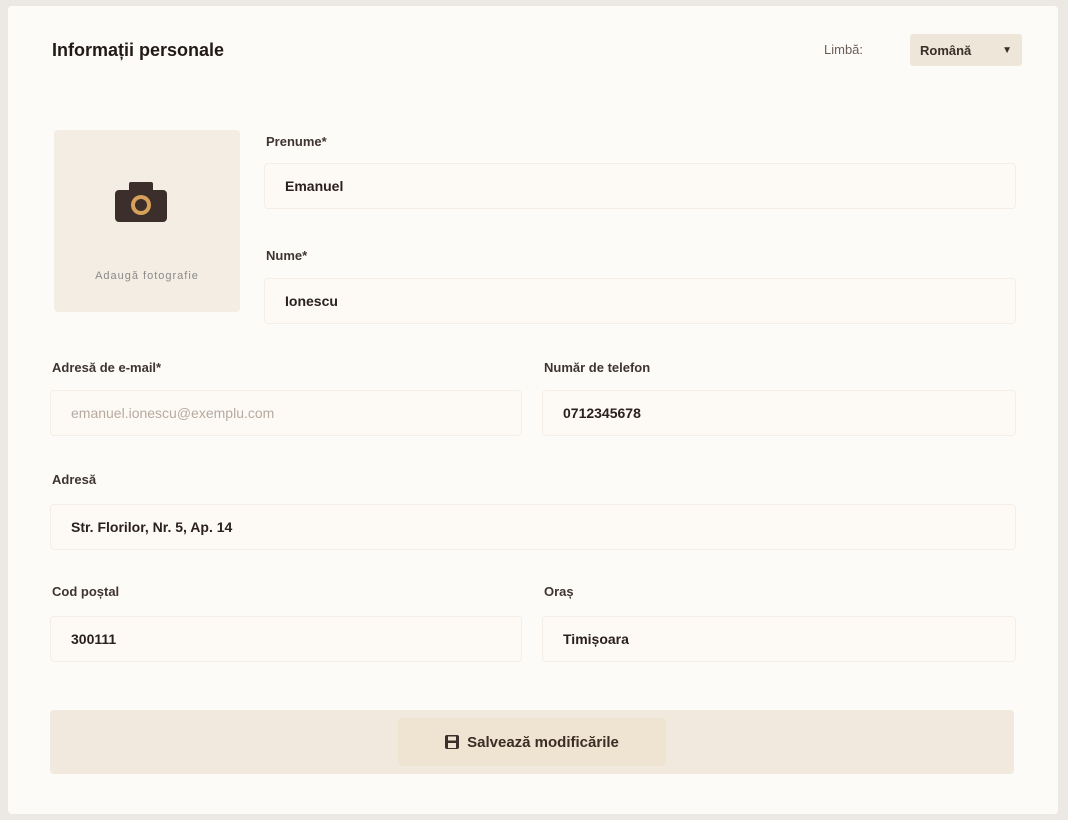 Image resolution: width=1068 pixels, height=820 pixels. I want to click on language-select: Română ▼, so click(966, 50).